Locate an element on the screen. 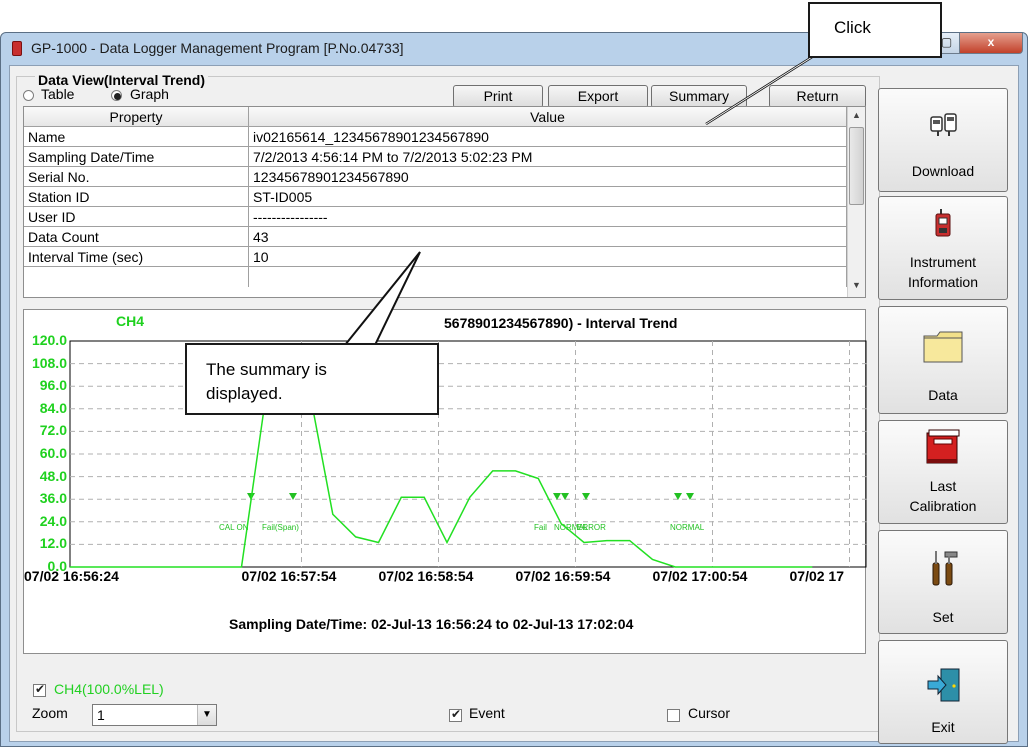 Image resolution: width=1034 pixels, height=753 pixels. property-value-cell: 43 is located at coordinates (548, 237).